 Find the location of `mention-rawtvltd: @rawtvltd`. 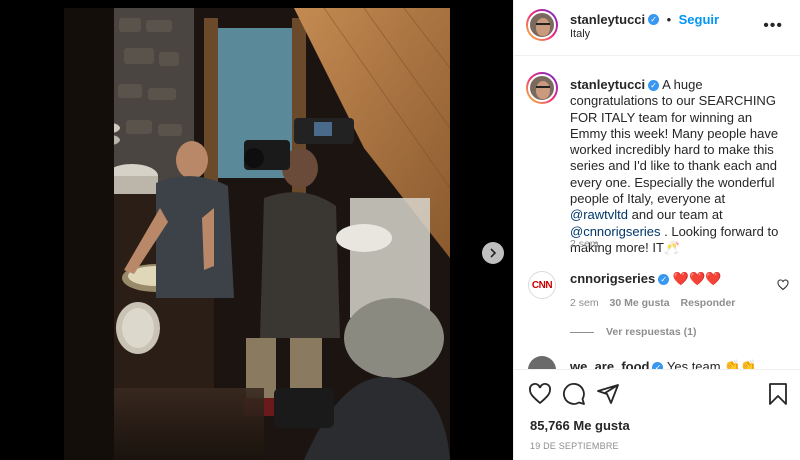

mention-rawtvltd: @rawtvltd is located at coordinates (599, 214).